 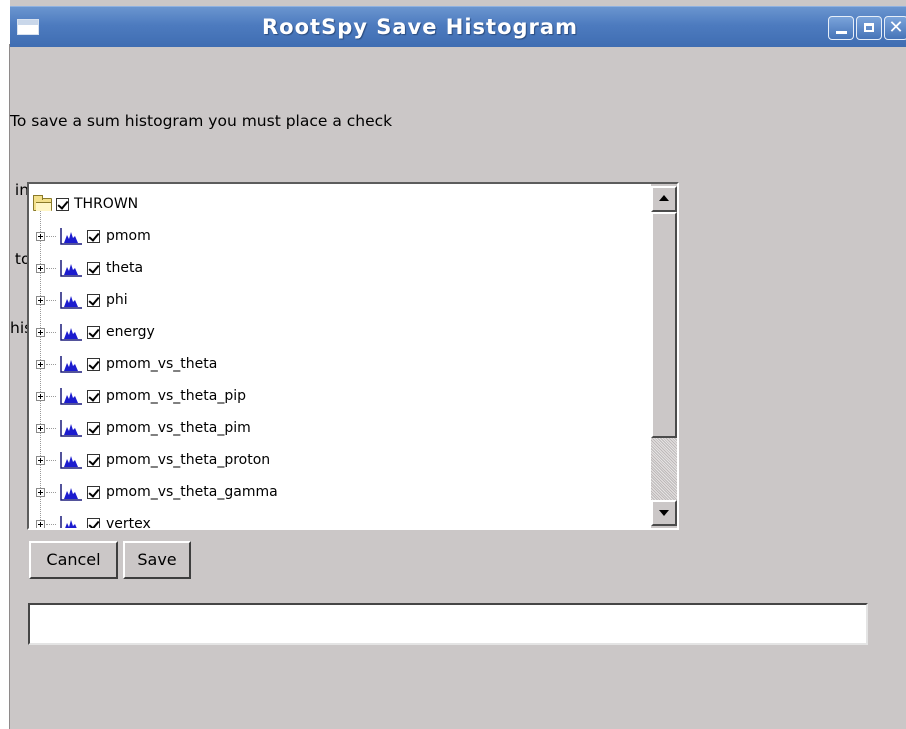 What do you see at coordinates (130, 332) in the screenshot?
I see `tree-item-label: energy` at bounding box center [130, 332].